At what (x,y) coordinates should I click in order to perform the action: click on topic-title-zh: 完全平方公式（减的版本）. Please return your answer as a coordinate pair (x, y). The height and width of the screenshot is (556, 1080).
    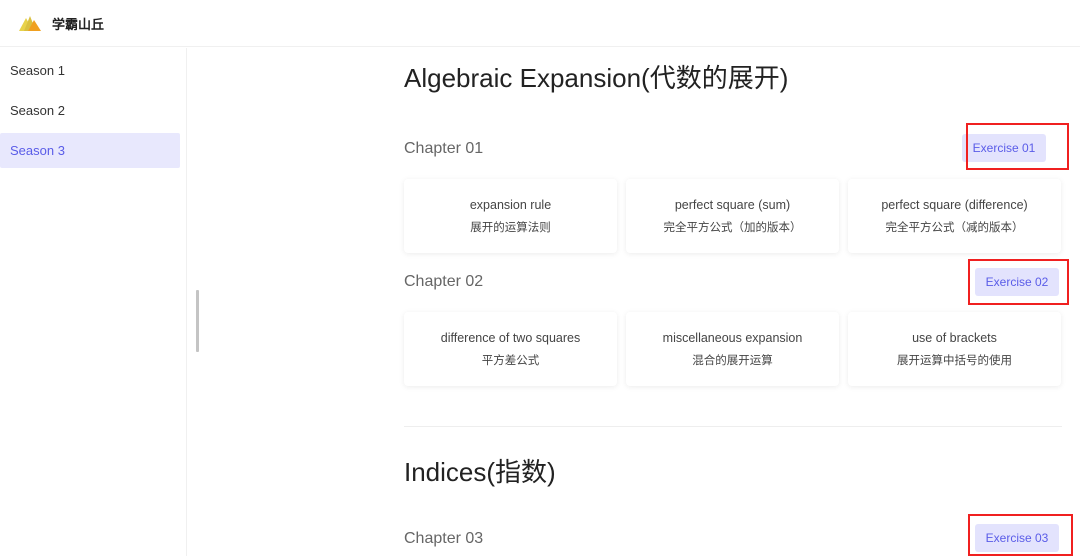
    Looking at the image, I should click on (954, 227).